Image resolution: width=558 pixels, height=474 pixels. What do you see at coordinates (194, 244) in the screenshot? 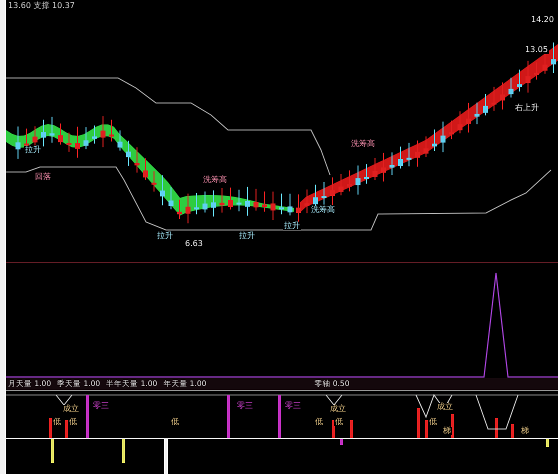
I see `chart-annotation: 6.63` at bounding box center [194, 244].